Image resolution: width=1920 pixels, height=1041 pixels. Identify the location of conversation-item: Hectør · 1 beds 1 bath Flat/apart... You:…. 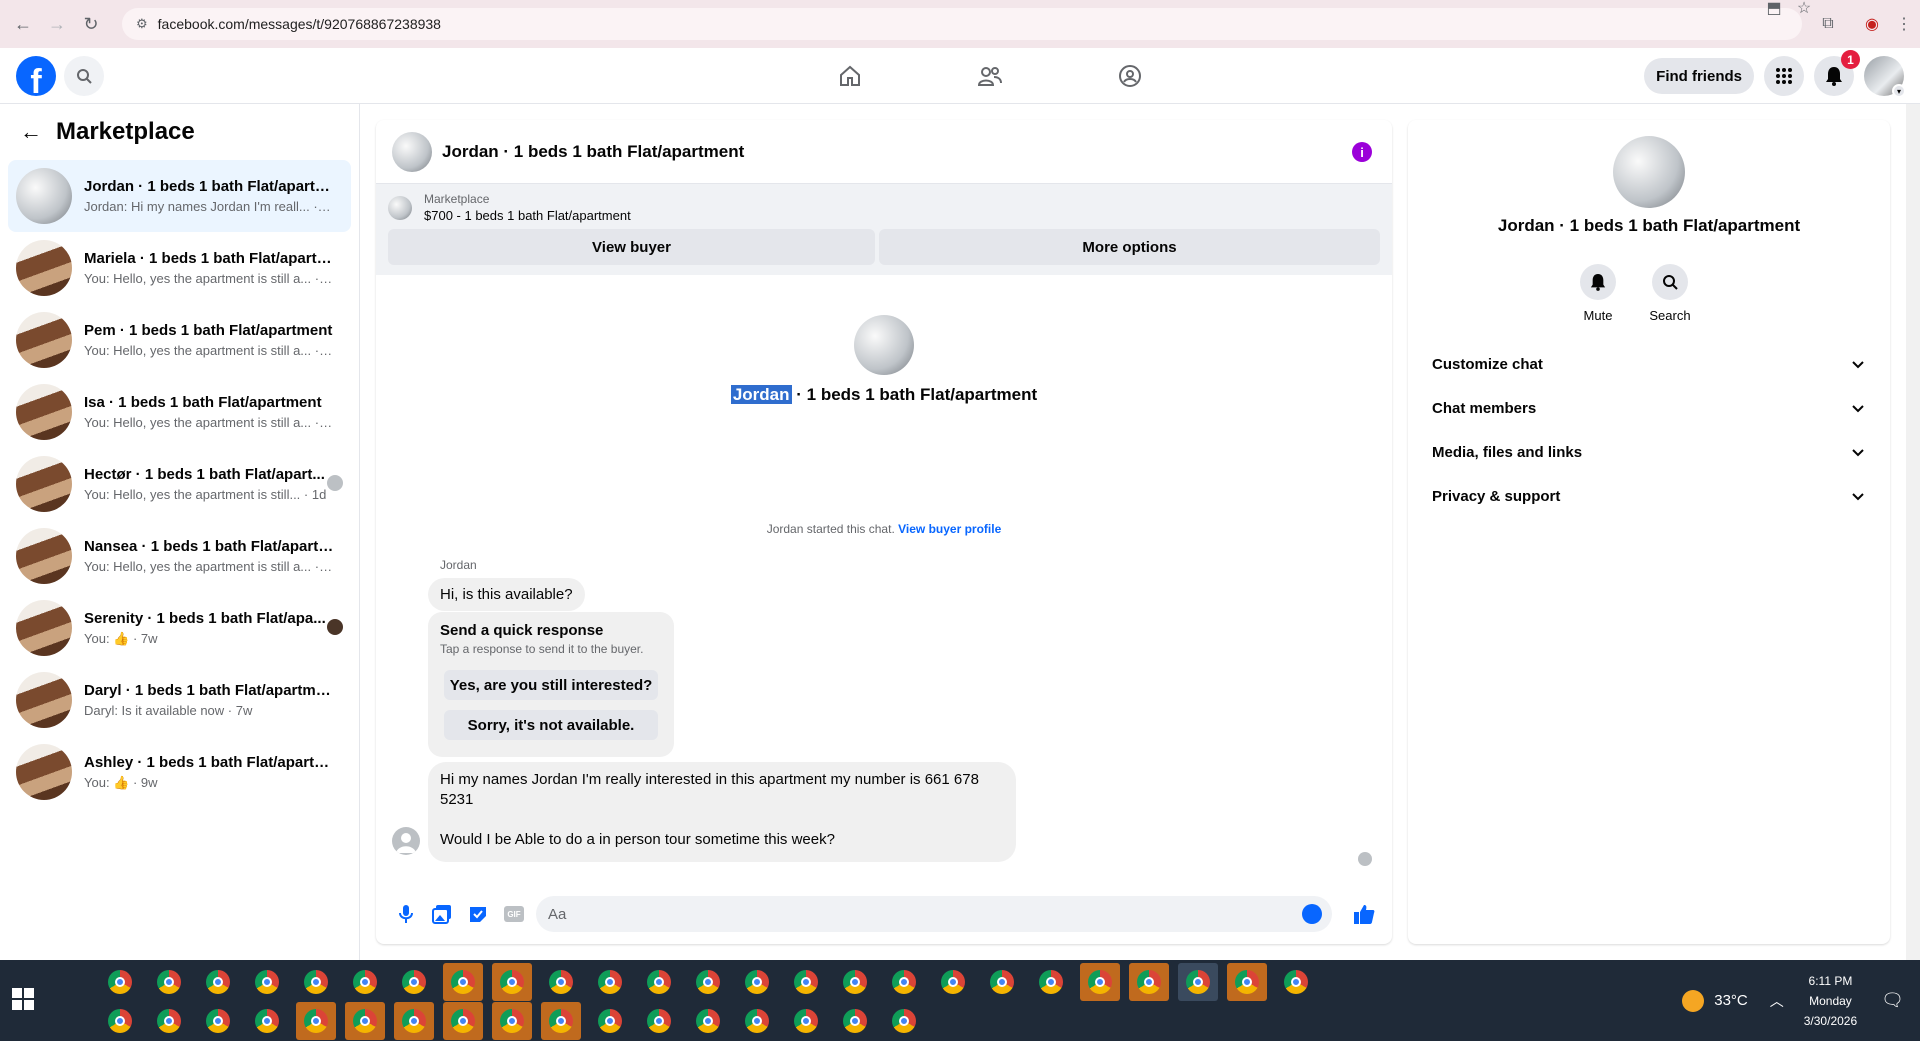
(179, 484).